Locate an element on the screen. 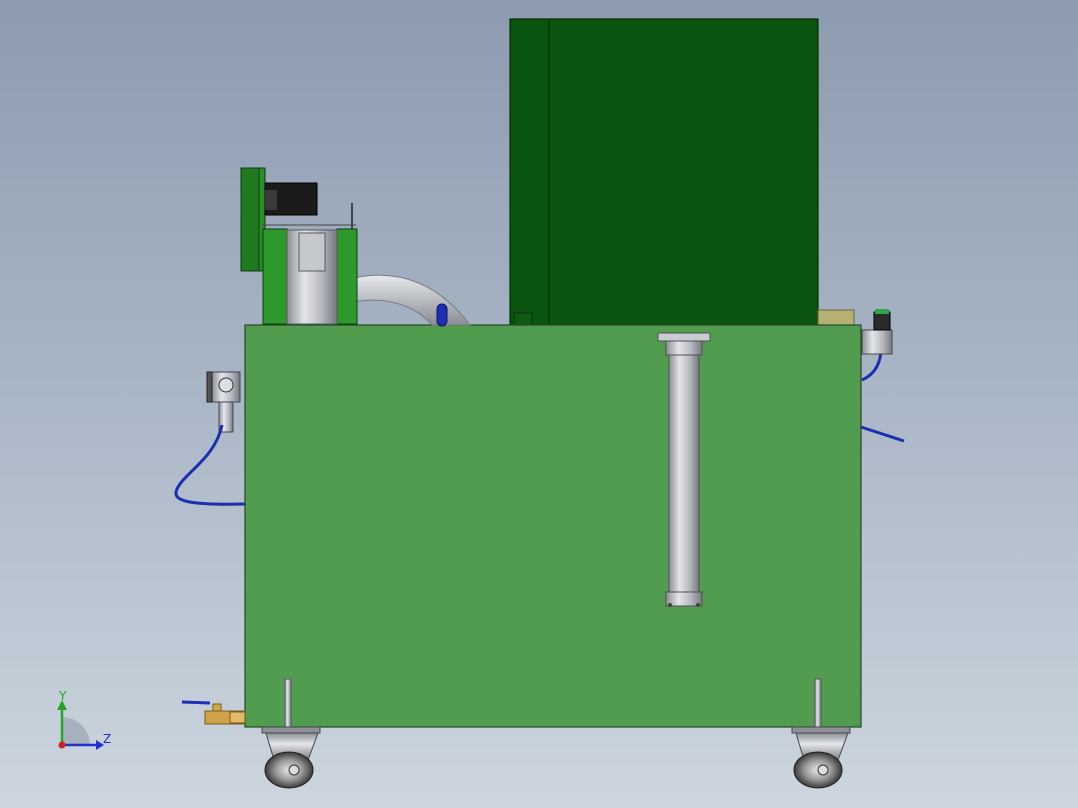 Image resolution: width=1078 pixels, height=808 pixels. triad-quarter-disc is located at coordinates (76, 731).